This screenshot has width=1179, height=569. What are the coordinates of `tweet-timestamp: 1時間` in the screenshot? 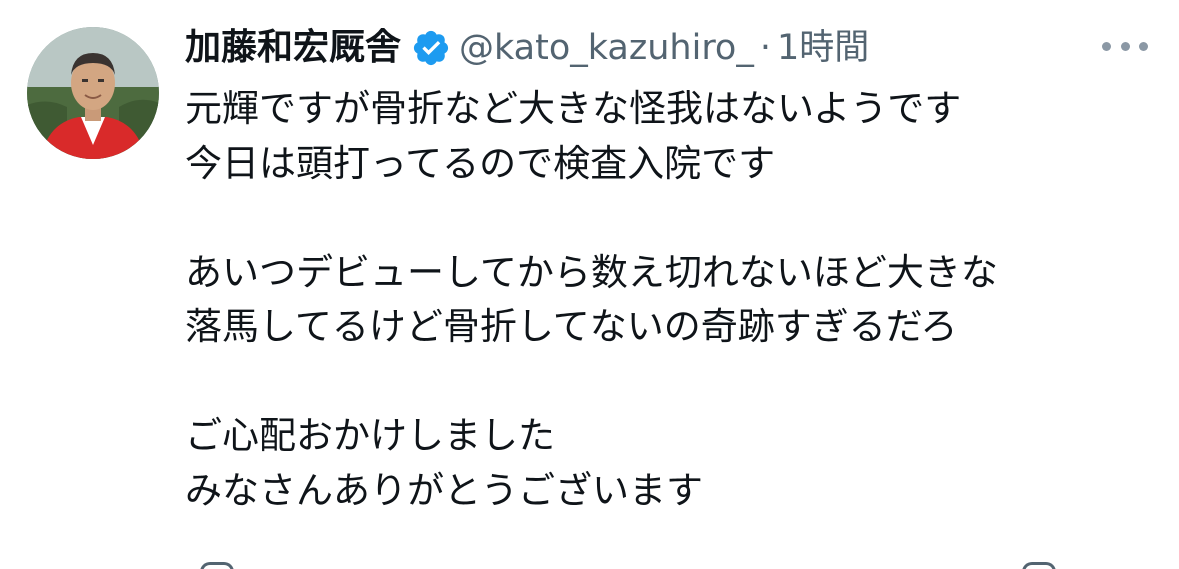 It's located at (823, 48).